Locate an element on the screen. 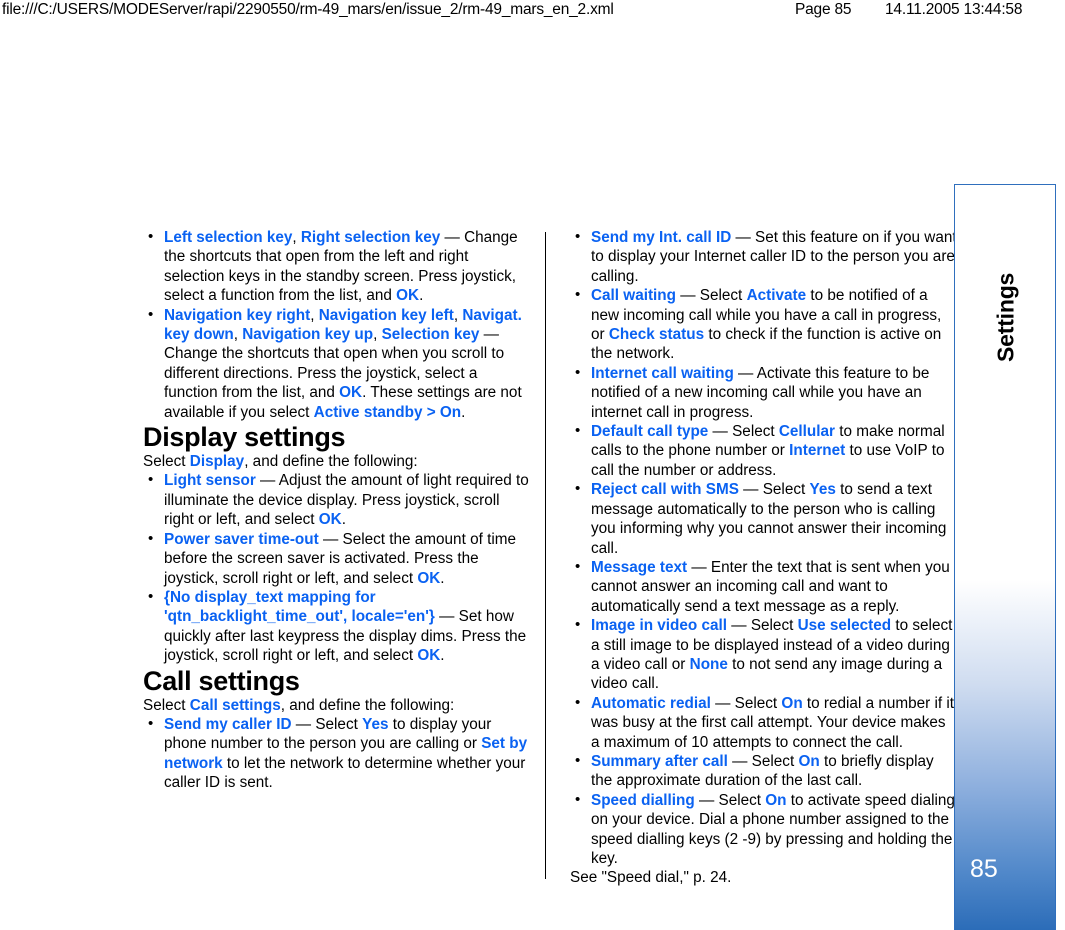 The width and height of the screenshot is (1065, 930). ui-keyword: Use selected is located at coordinates (844, 626).